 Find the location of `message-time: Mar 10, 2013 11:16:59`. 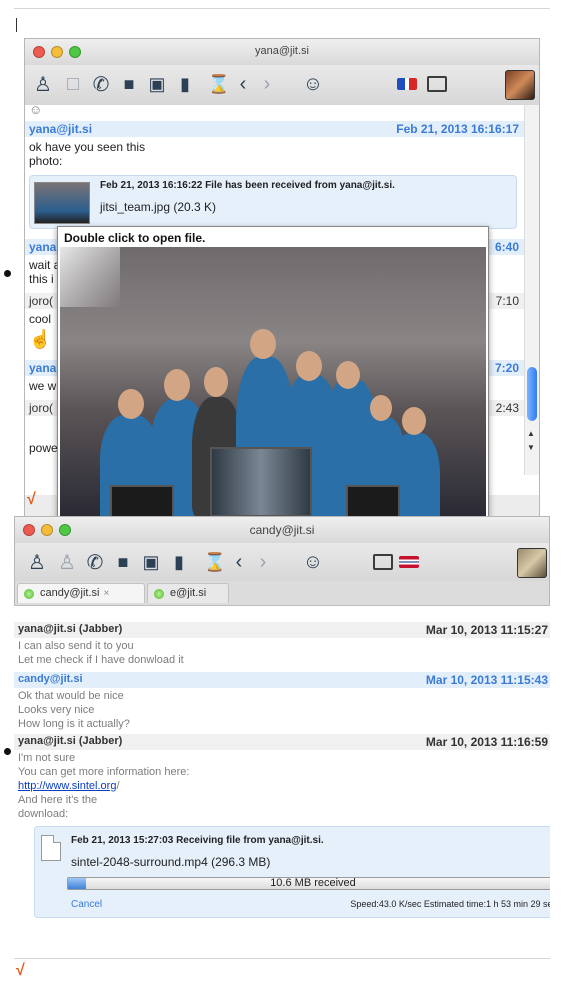

message-time: Mar 10, 2013 11:16:59 is located at coordinates (486, 742).